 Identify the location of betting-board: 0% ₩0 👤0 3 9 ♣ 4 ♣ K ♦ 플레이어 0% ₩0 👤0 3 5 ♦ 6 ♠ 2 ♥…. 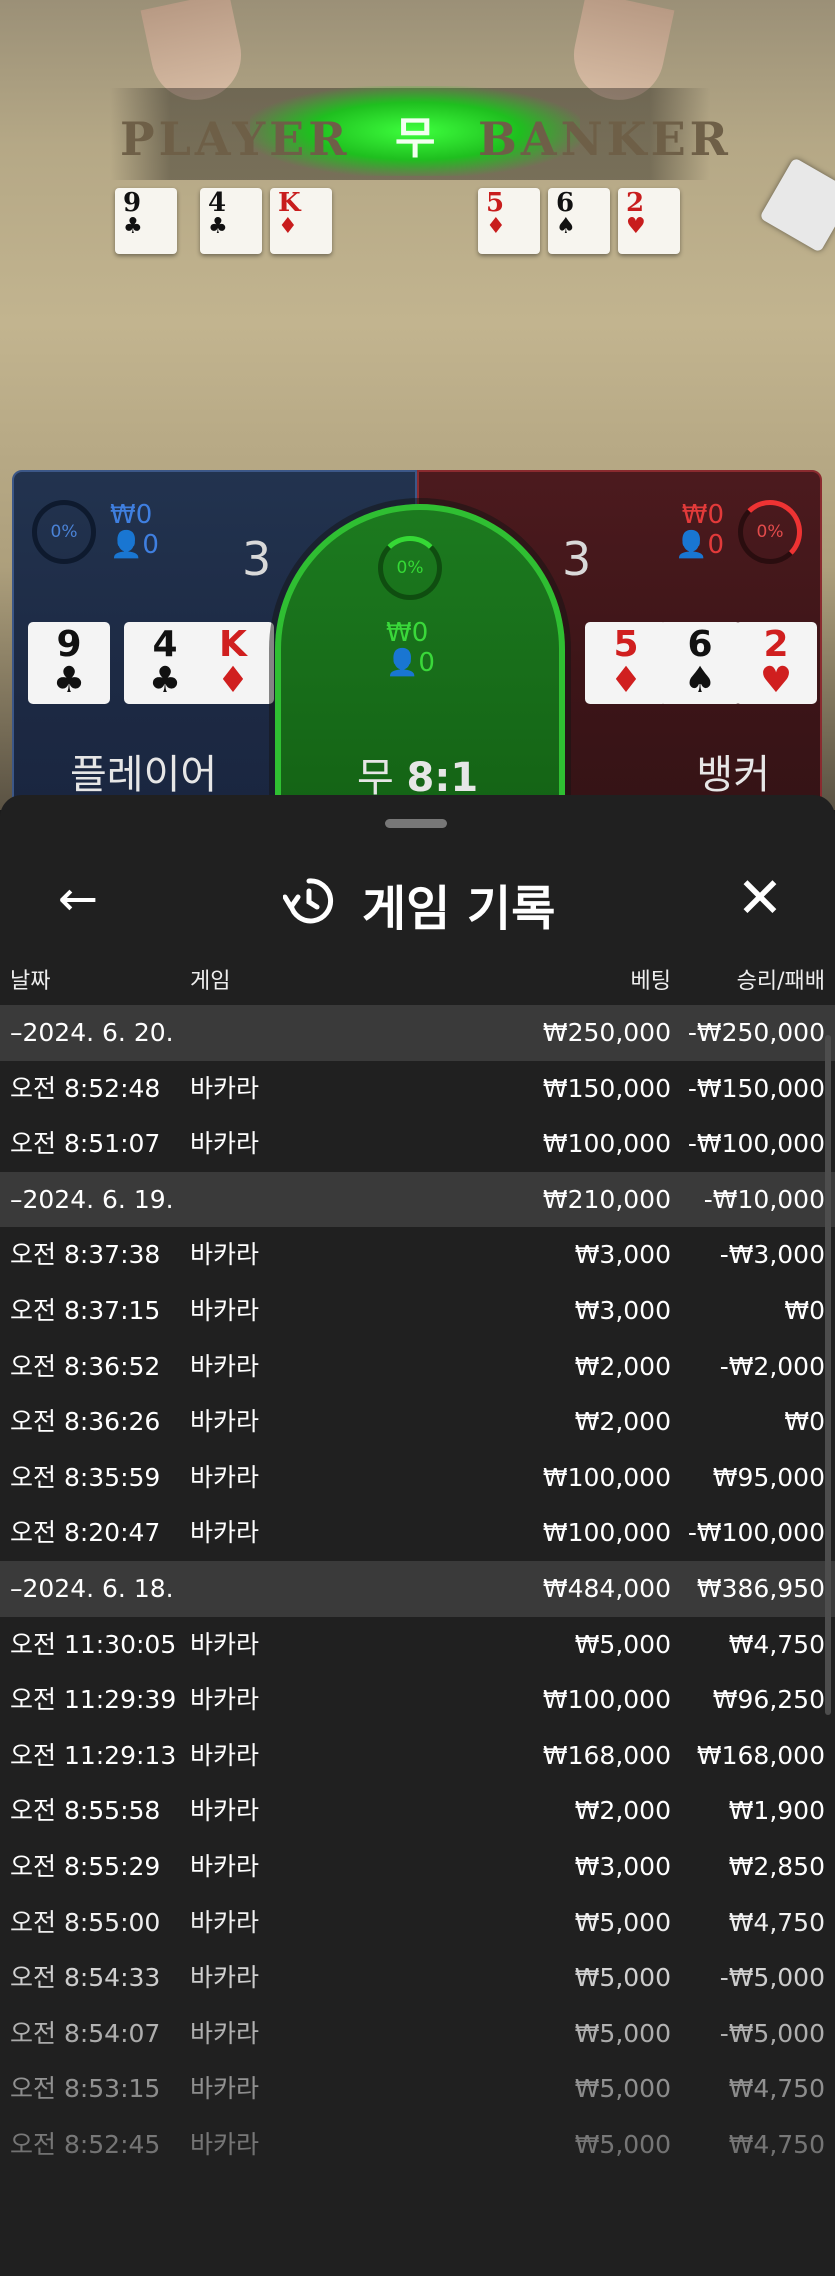
(417, 640).